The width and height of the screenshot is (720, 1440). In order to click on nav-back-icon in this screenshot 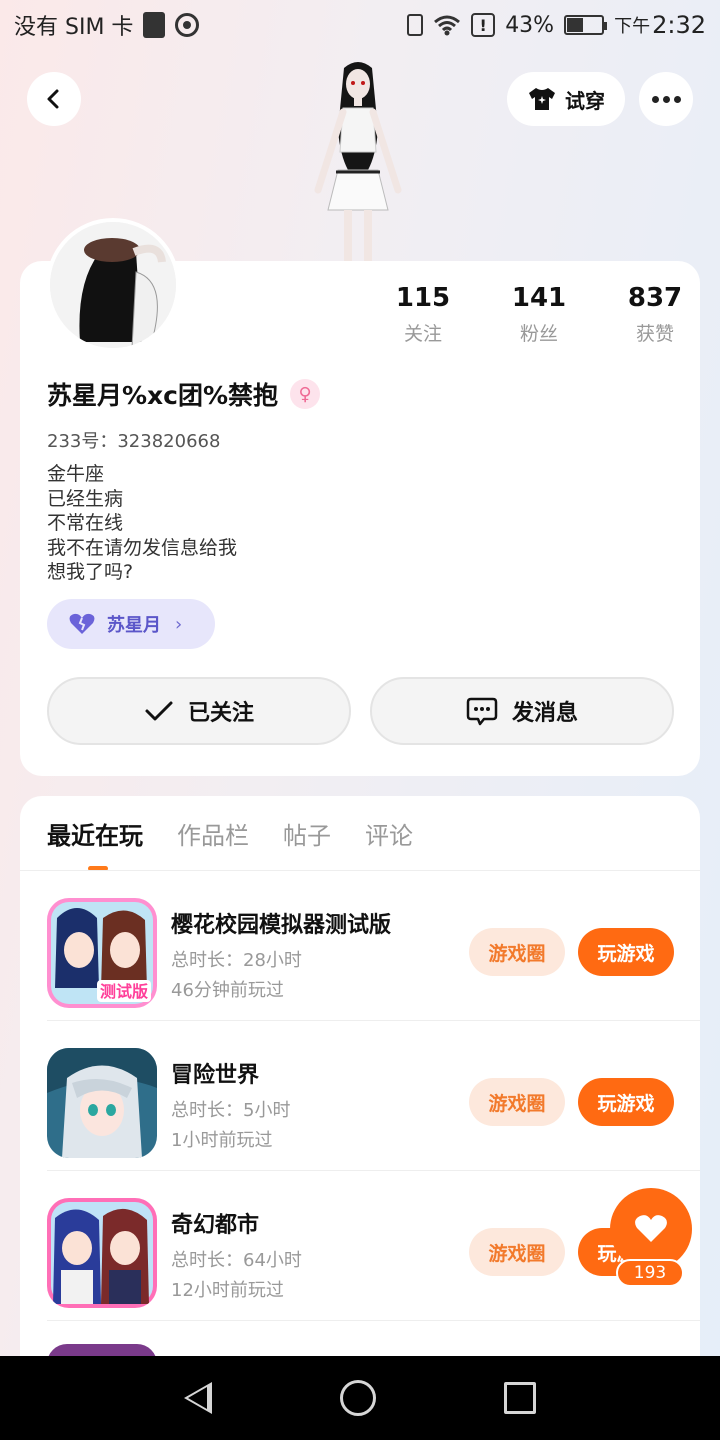, I will do `click(198, 1398)`.